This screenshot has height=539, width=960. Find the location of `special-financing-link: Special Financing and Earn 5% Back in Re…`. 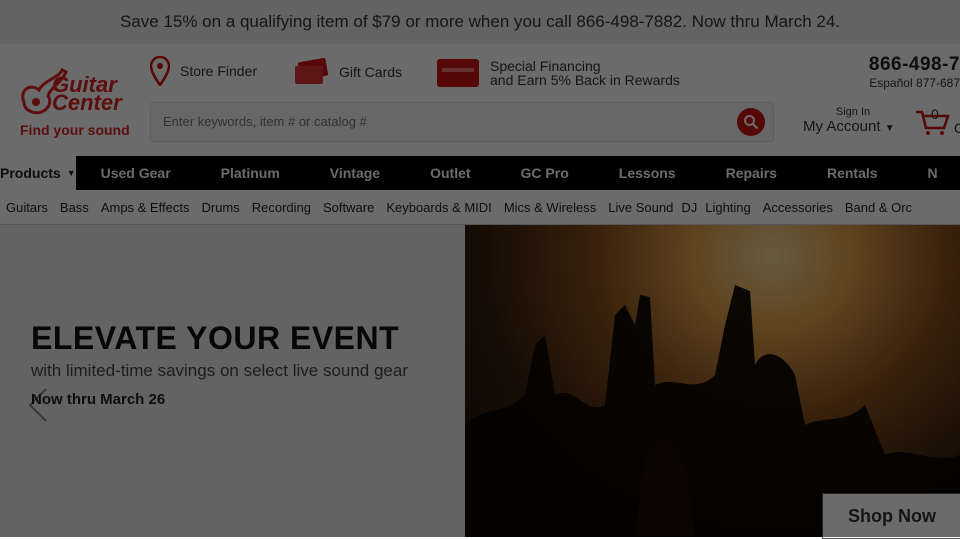

special-financing-link: Special Financing and Earn 5% Back in Re… is located at coordinates (558, 73).